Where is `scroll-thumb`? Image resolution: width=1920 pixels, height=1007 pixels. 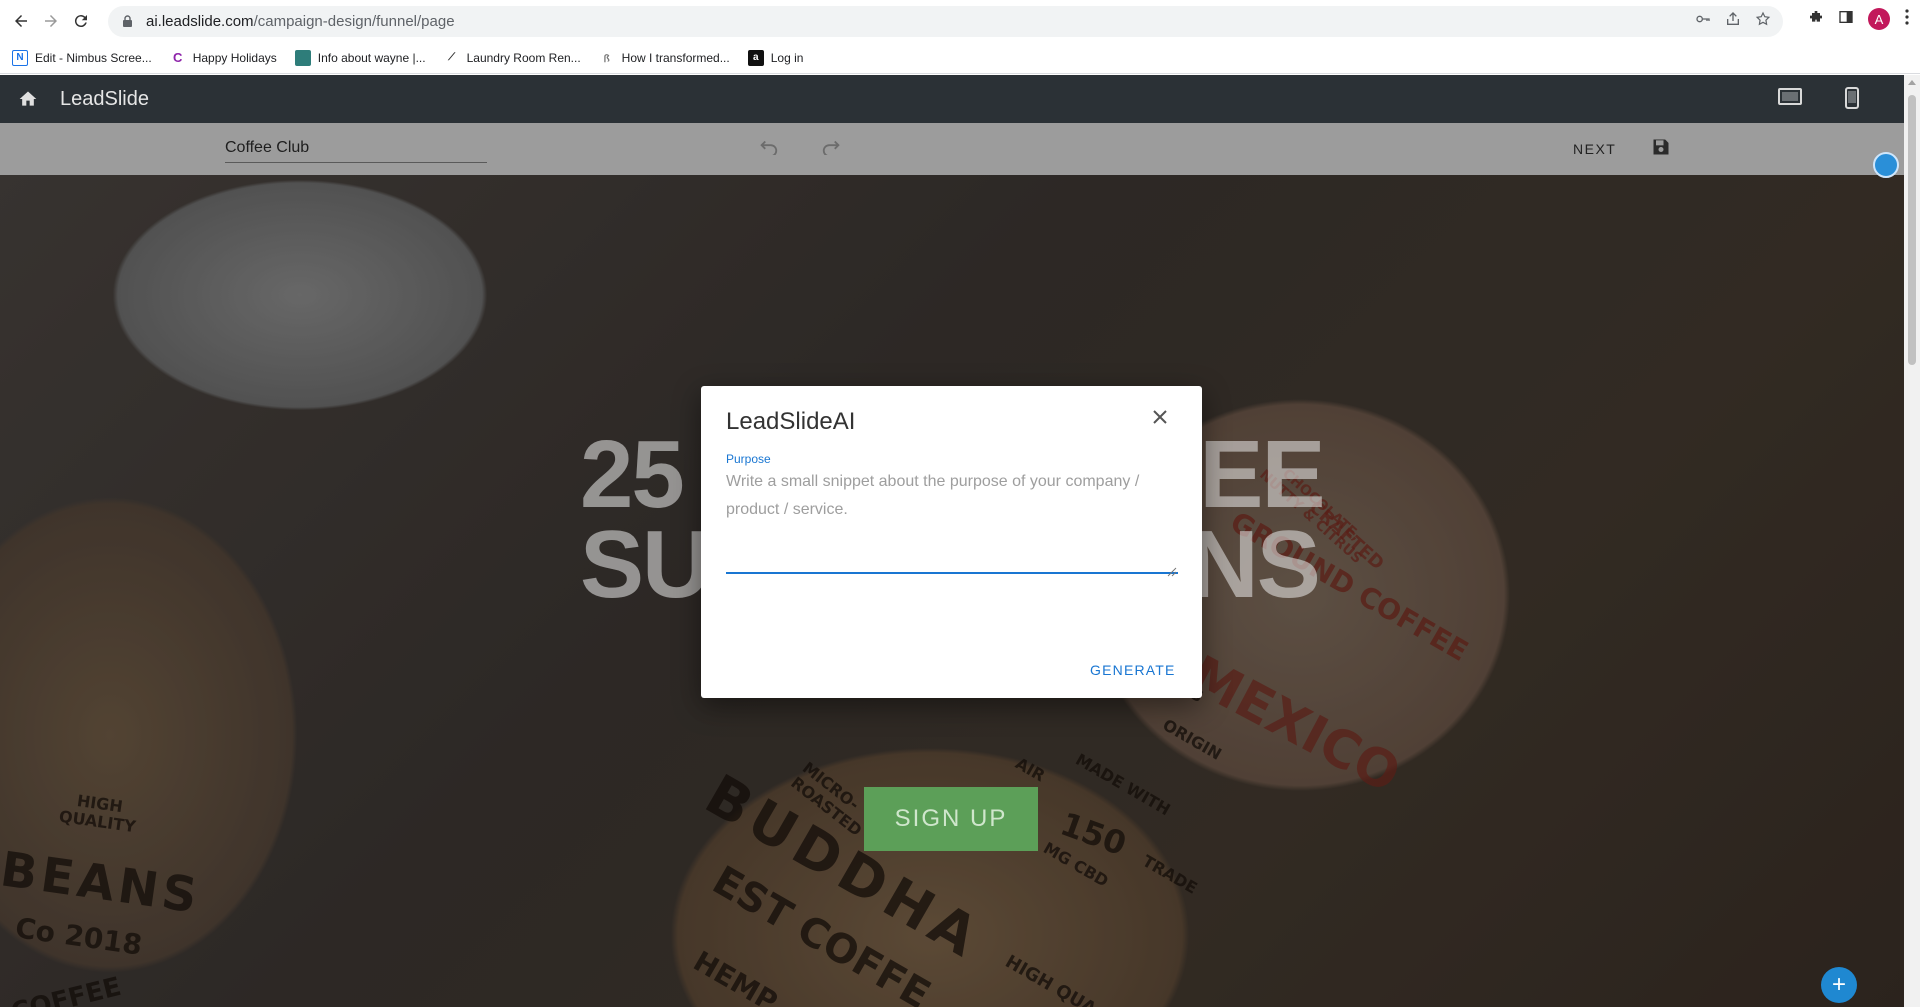 scroll-thumb is located at coordinates (1912, 230).